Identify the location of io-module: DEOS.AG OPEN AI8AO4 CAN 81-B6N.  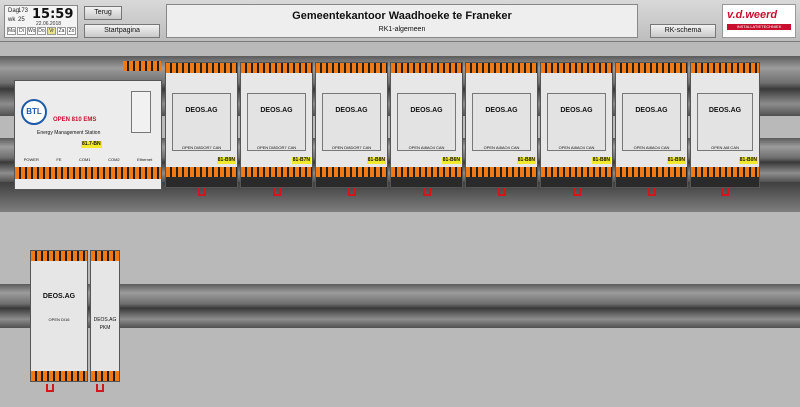
(426, 125).